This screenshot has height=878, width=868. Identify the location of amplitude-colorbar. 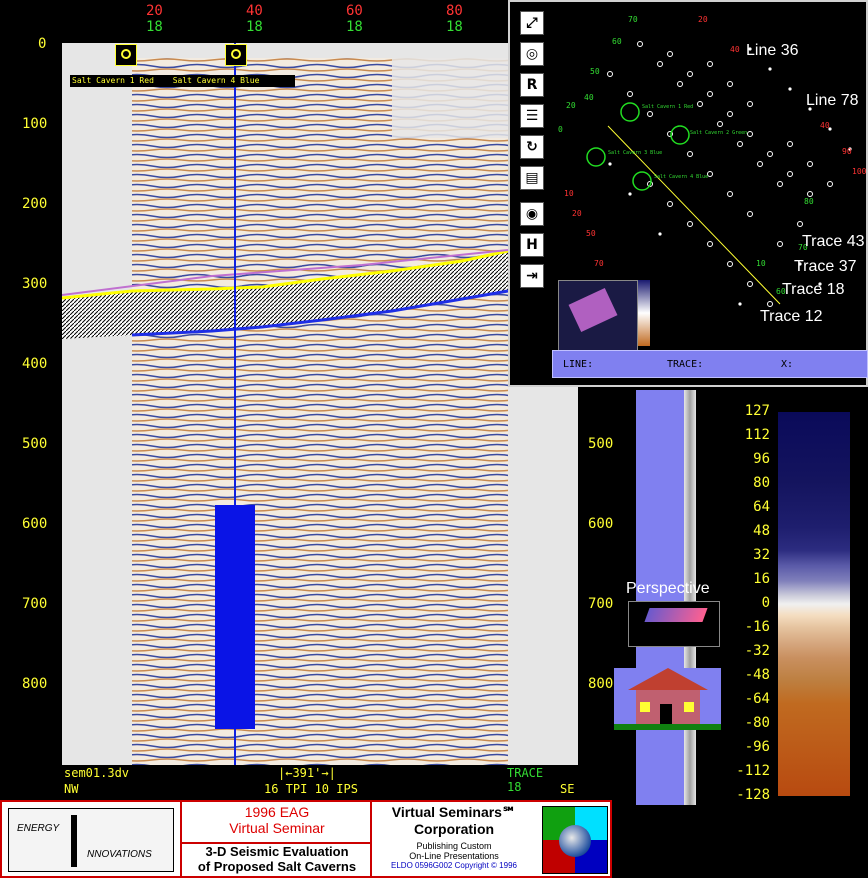
(814, 604).